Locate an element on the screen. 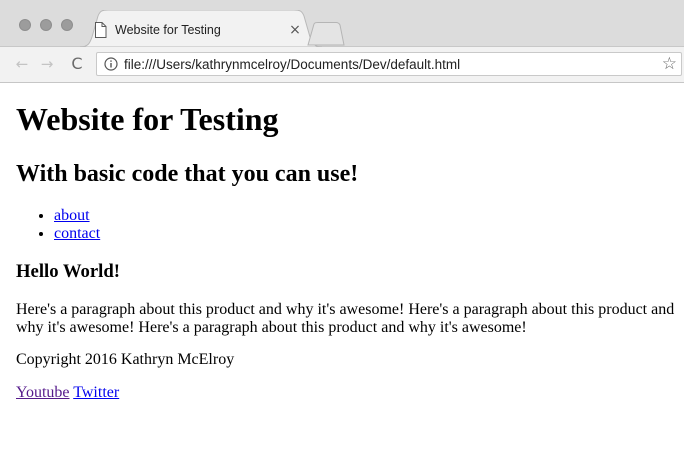 This screenshot has height=451, width=684. about-link: about is located at coordinates (72, 215).